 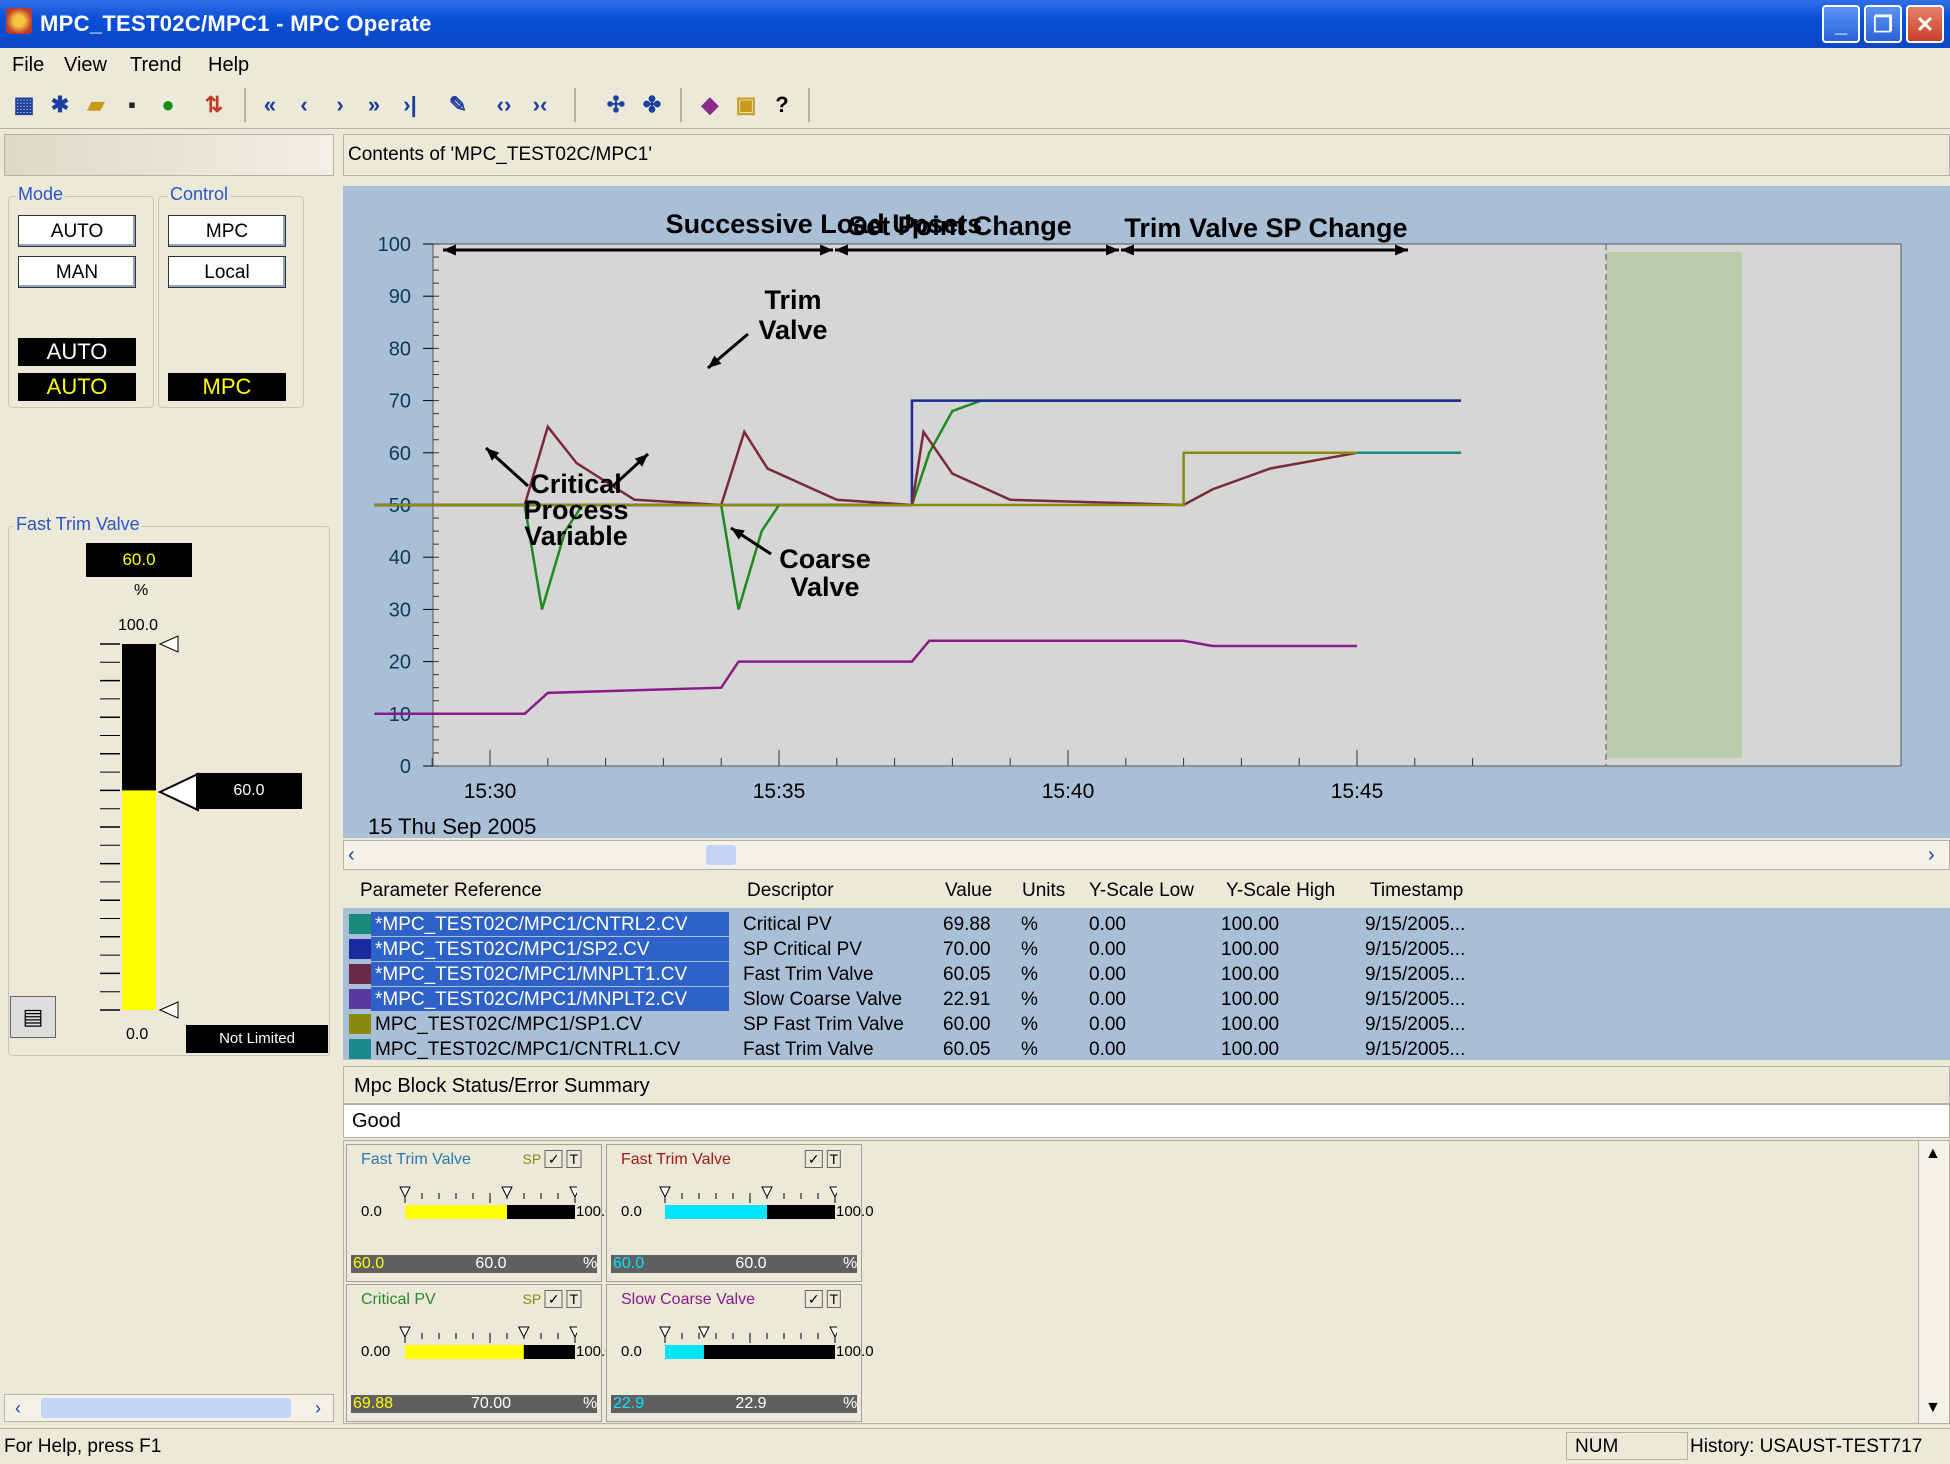 What do you see at coordinates (967, 1049) in the screenshot?
I see `cell-value: 60.05` at bounding box center [967, 1049].